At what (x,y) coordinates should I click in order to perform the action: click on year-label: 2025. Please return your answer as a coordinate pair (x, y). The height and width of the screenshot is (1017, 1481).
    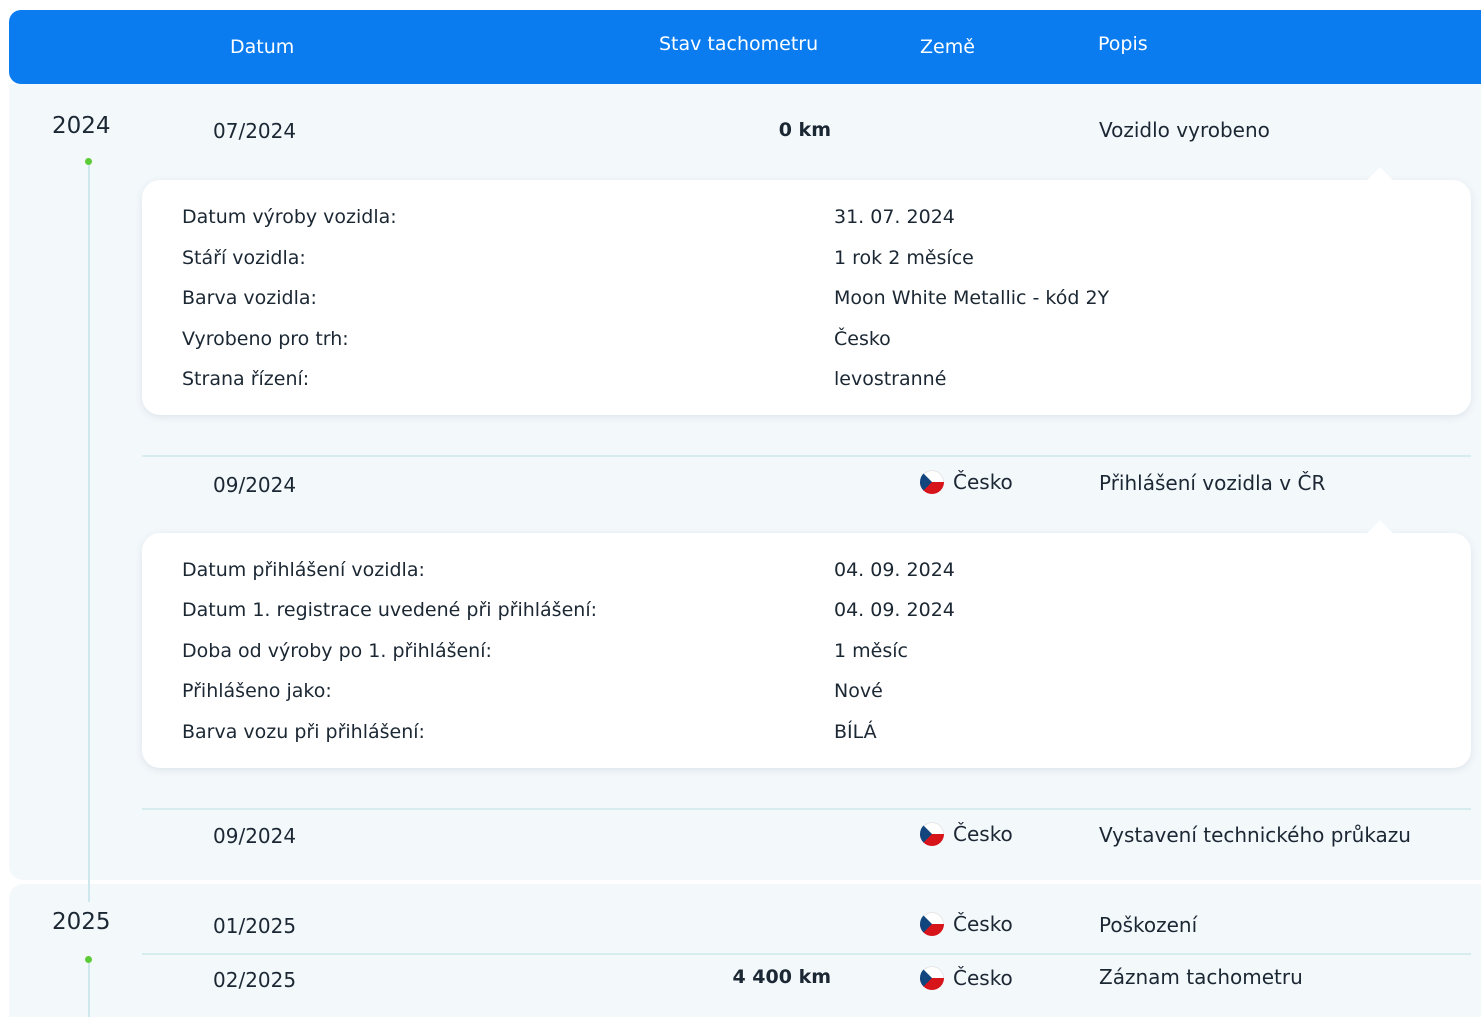
    Looking at the image, I should click on (81, 922).